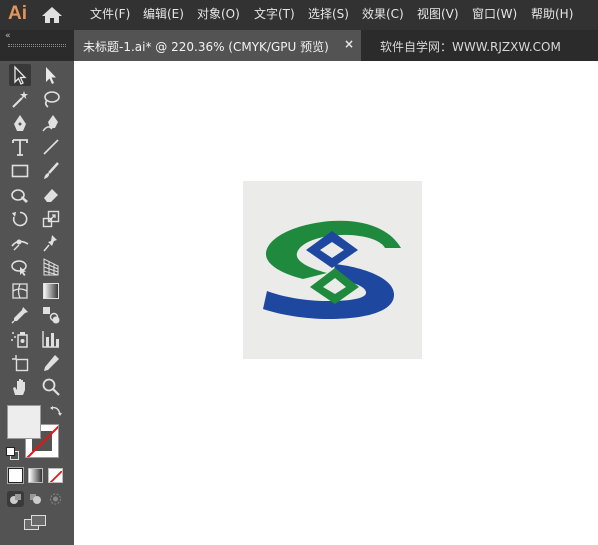  Describe the element at coordinates (20, 339) in the screenshot. I see `symbol-sprayer-tool-icon` at that location.